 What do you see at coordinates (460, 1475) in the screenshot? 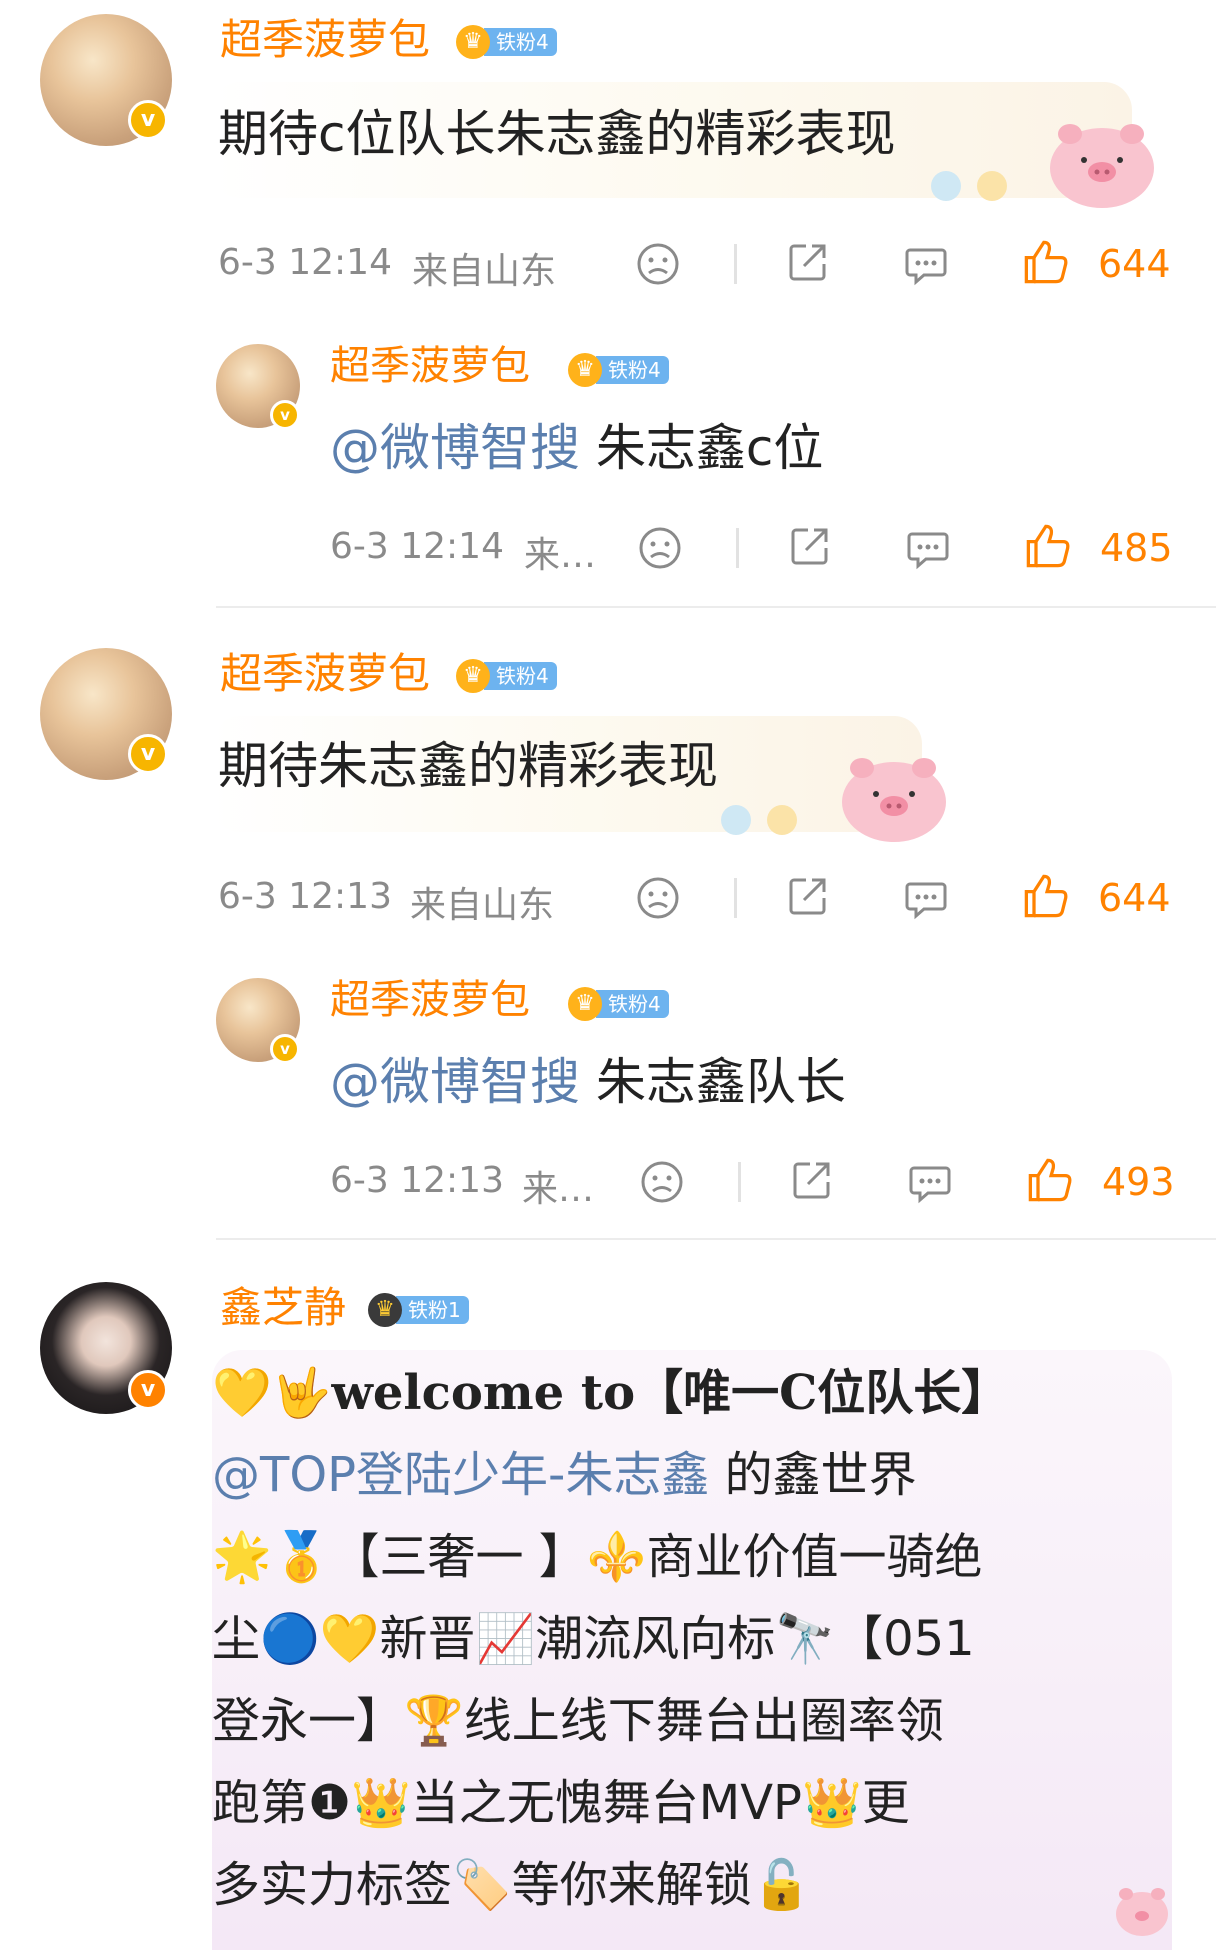
I see `mention-link: @TOP登陆少年-朱志鑫` at bounding box center [460, 1475].